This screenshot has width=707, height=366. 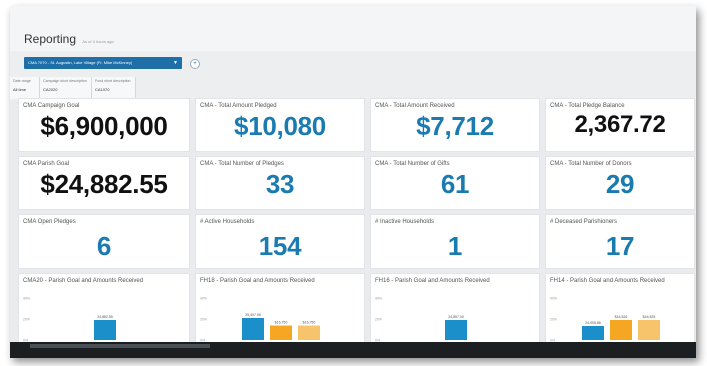 I want to click on kpi-tile-num-pledges: CMA - Total Number of Pledges 33, so click(x=280, y=183).